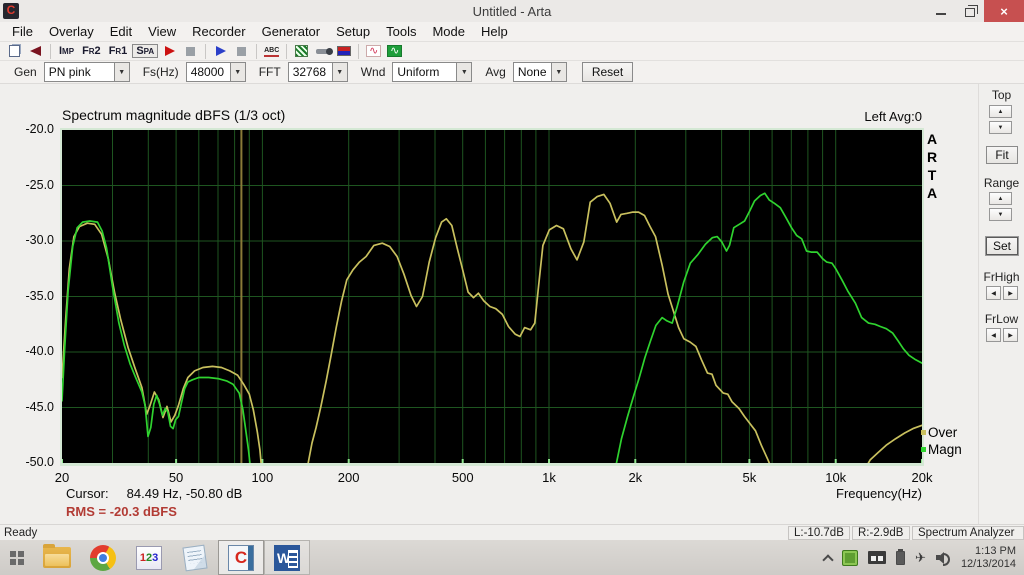  Describe the element at coordinates (819, 532) in the screenshot. I see `status-cell: L:-10.7dB` at that location.